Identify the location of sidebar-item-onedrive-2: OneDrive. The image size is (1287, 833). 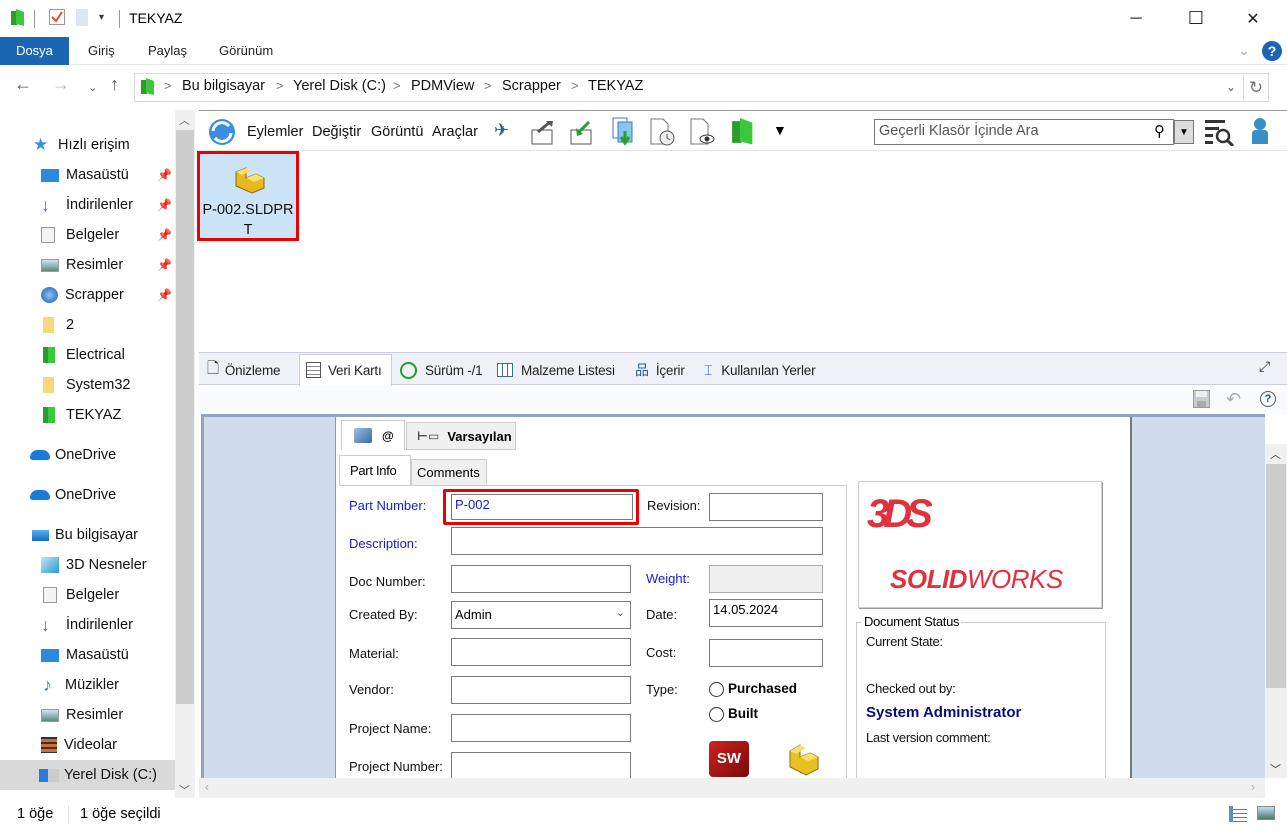
(87, 495).